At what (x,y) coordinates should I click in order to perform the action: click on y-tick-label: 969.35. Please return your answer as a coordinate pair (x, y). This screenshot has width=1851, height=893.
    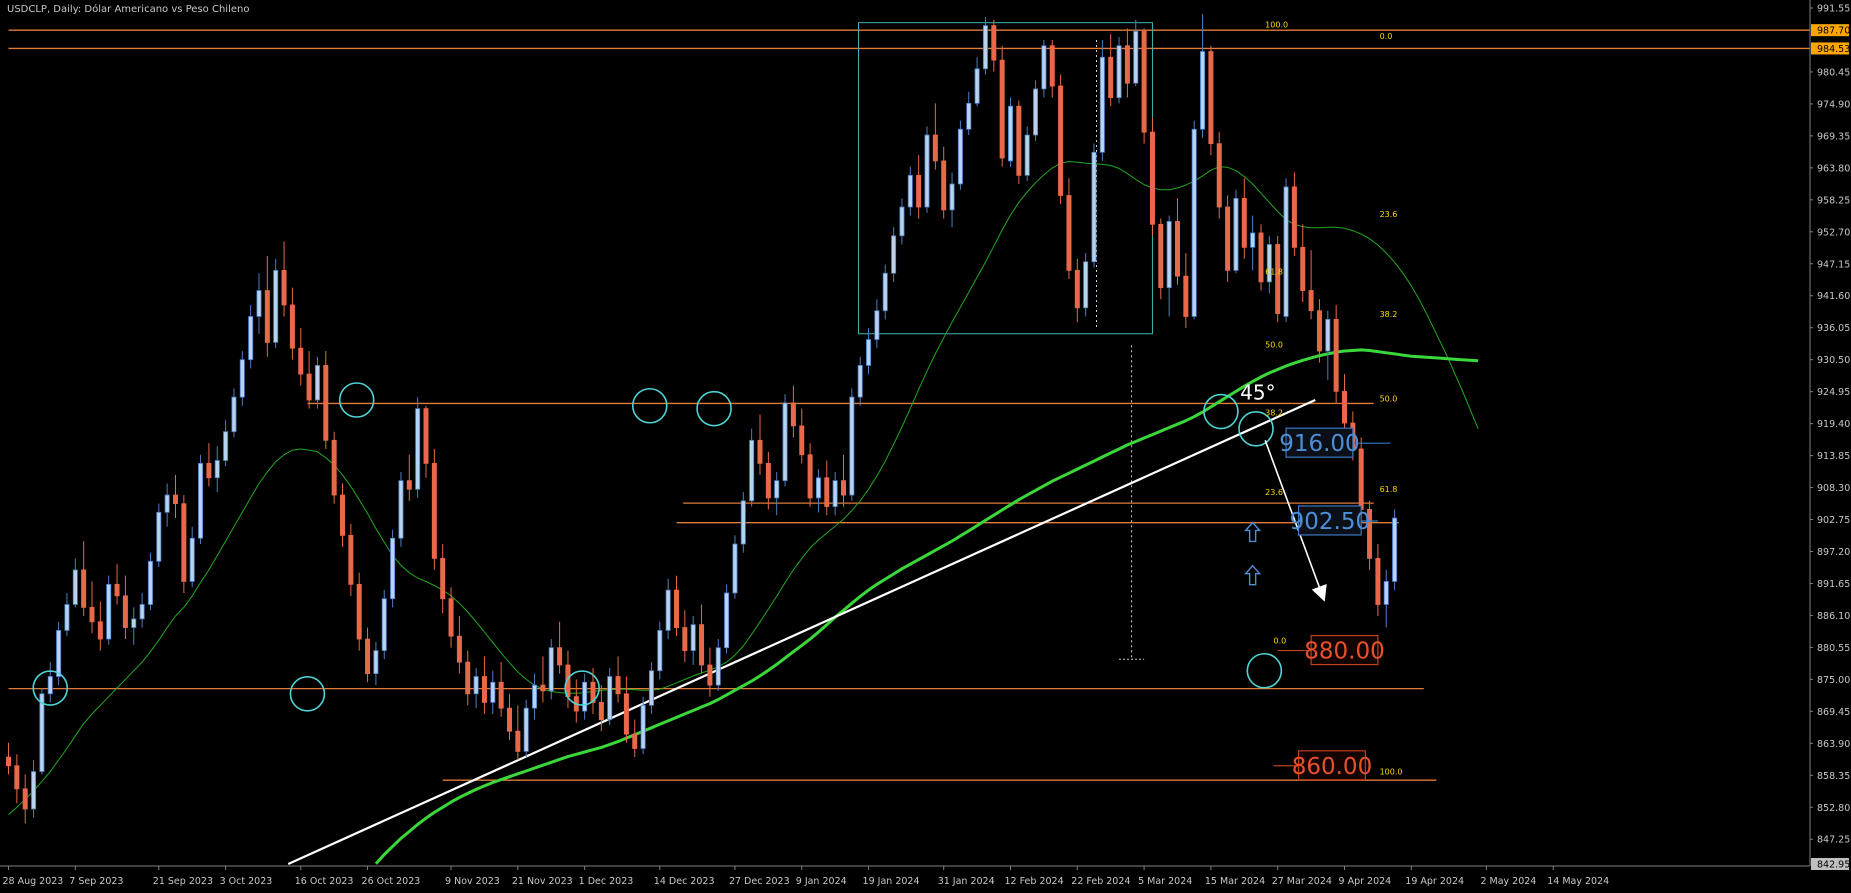
    Looking at the image, I should click on (1833, 136).